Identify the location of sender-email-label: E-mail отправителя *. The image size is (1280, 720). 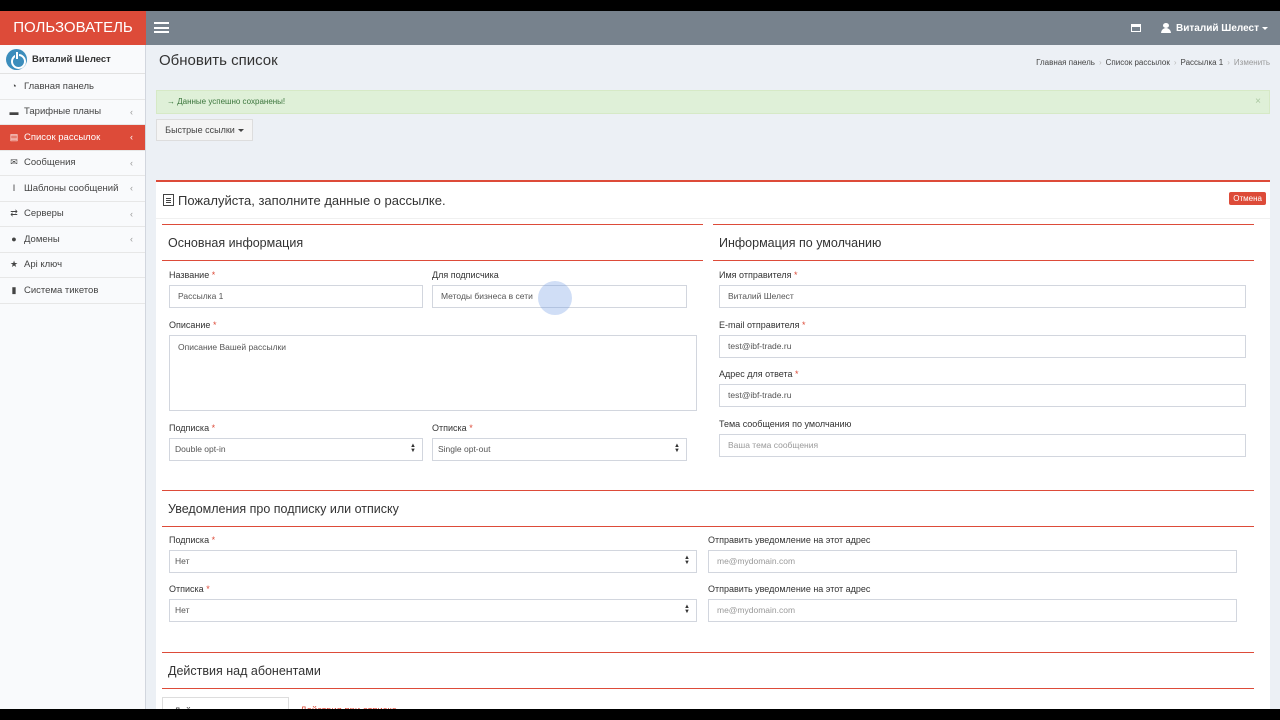
(762, 325).